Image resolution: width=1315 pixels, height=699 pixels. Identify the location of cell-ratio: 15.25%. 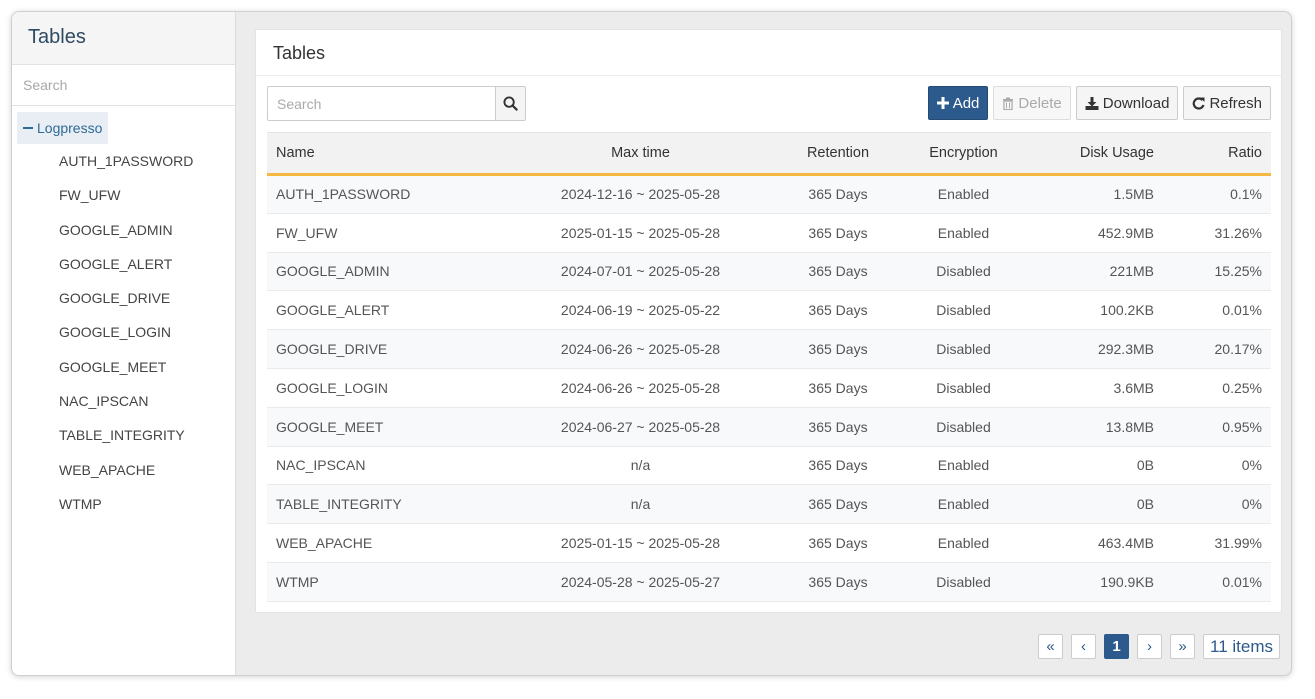
(1212, 272).